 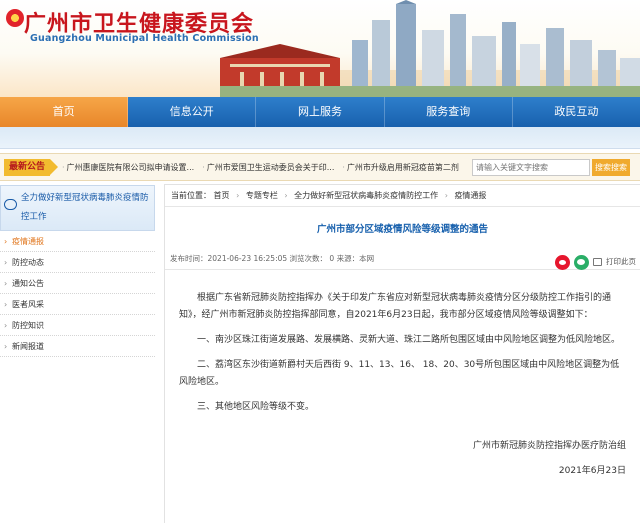 I want to click on sidebar-heading-label: 全力做好新型冠状病毒肺炎疫情防控工作, so click(x=85, y=207).